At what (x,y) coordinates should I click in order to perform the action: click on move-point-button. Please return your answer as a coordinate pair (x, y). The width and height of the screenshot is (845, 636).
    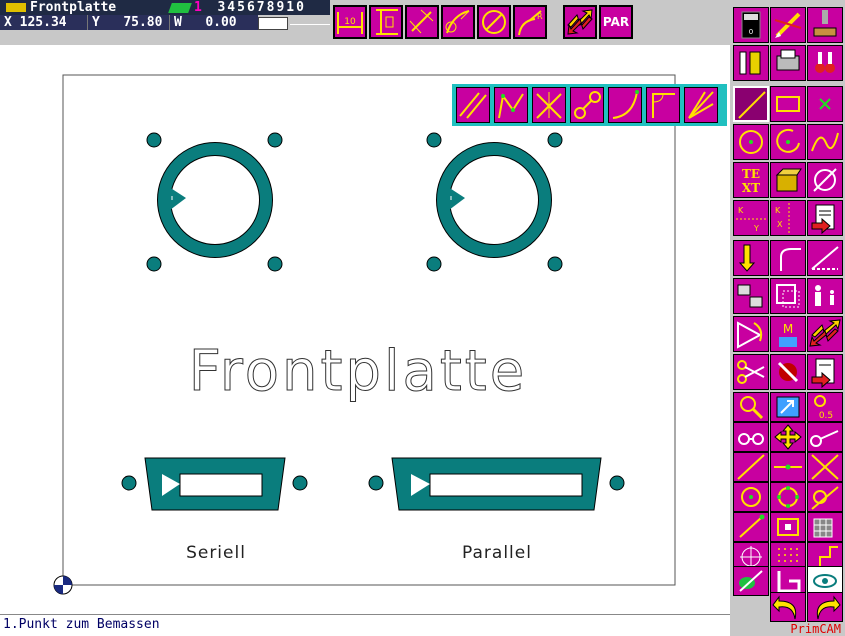
    Looking at the image, I should click on (751, 258).